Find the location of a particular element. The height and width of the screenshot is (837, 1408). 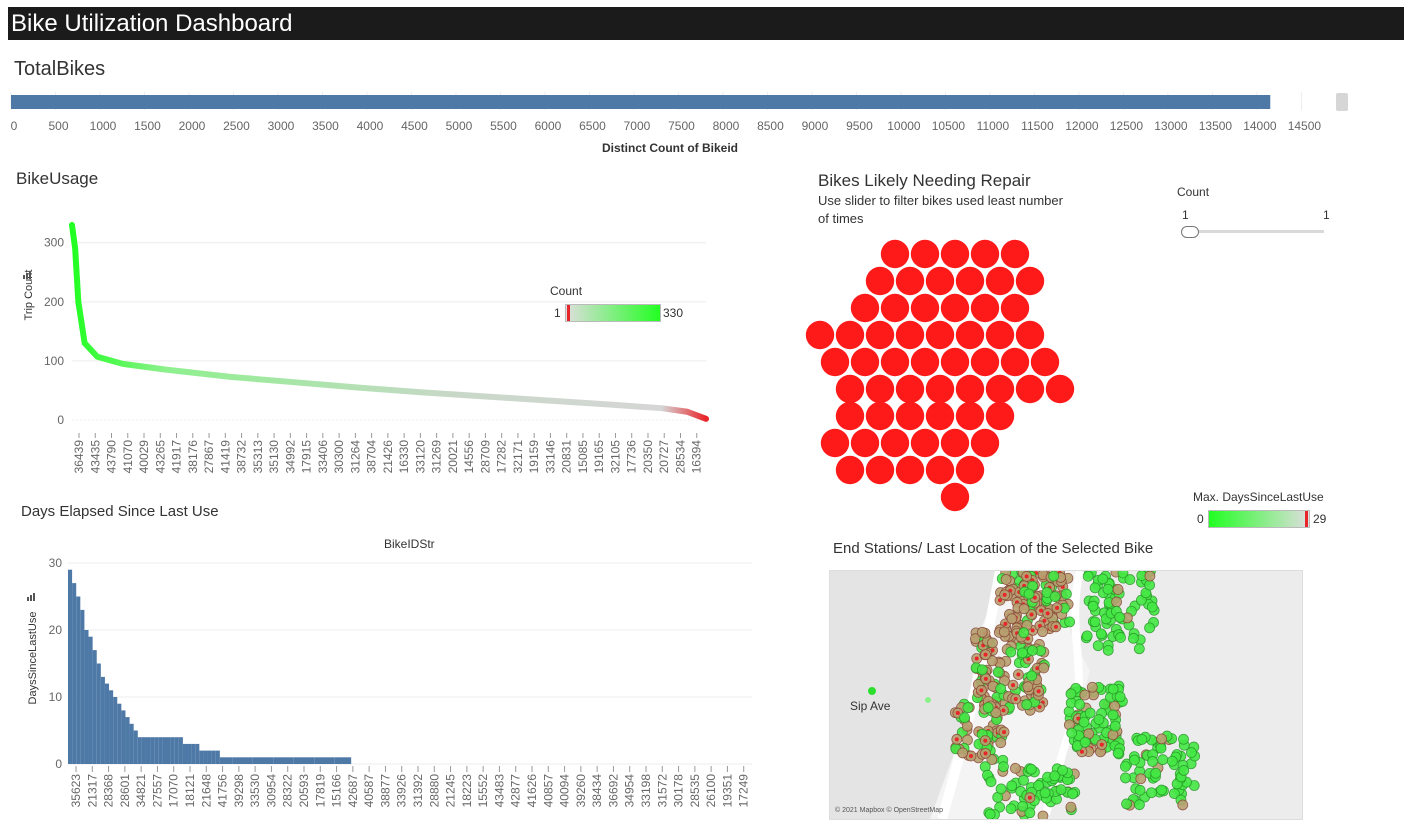

repair-bubble-chart is located at coordinates (947, 374).